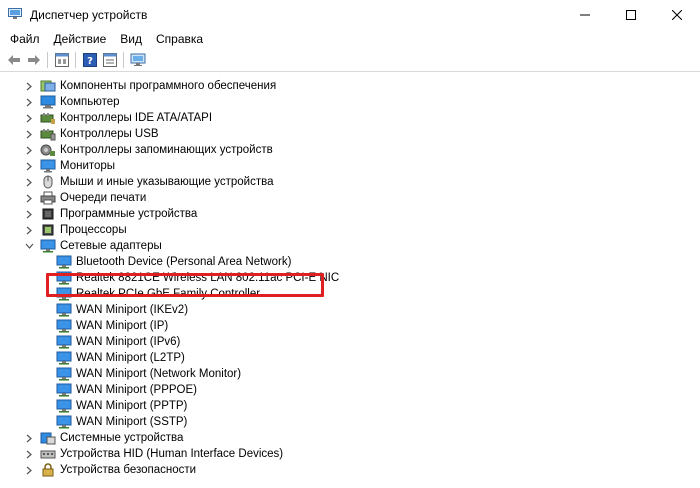 This screenshot has width=700, height=488. I want to click on chevron-down-icon, so click(29, 246).